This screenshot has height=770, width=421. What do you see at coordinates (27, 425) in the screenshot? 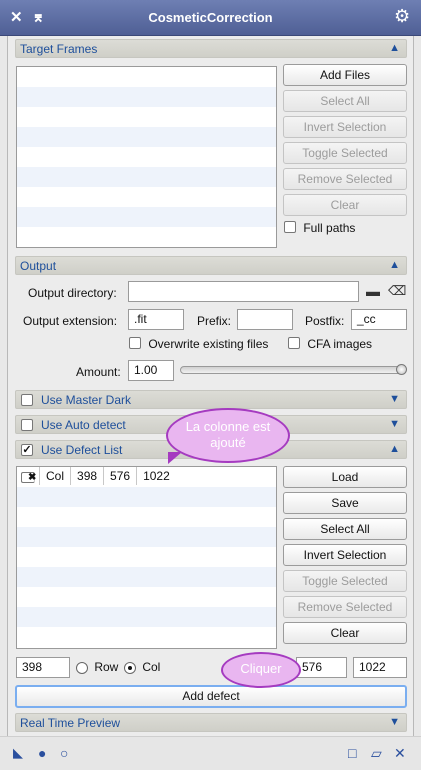
I see `auto-detect-checkbox` at bounding box center [27, 425].